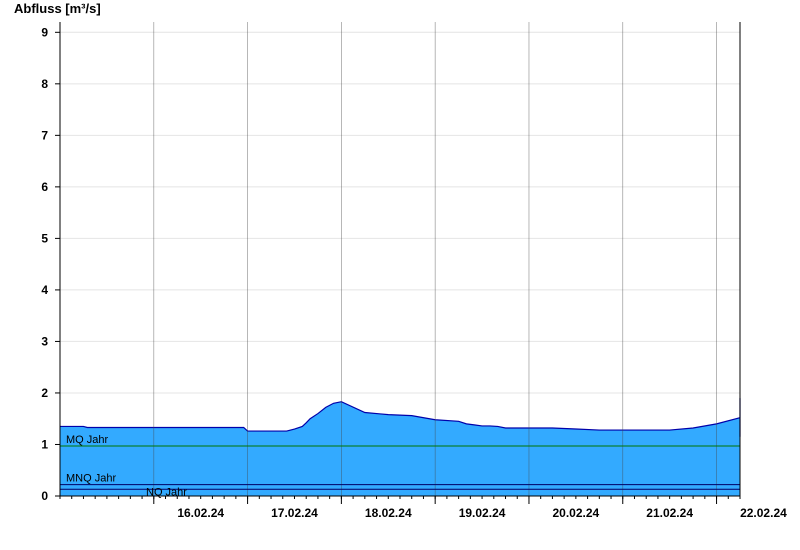  I want to click on y-tick-label: 0, so click(44, 496).